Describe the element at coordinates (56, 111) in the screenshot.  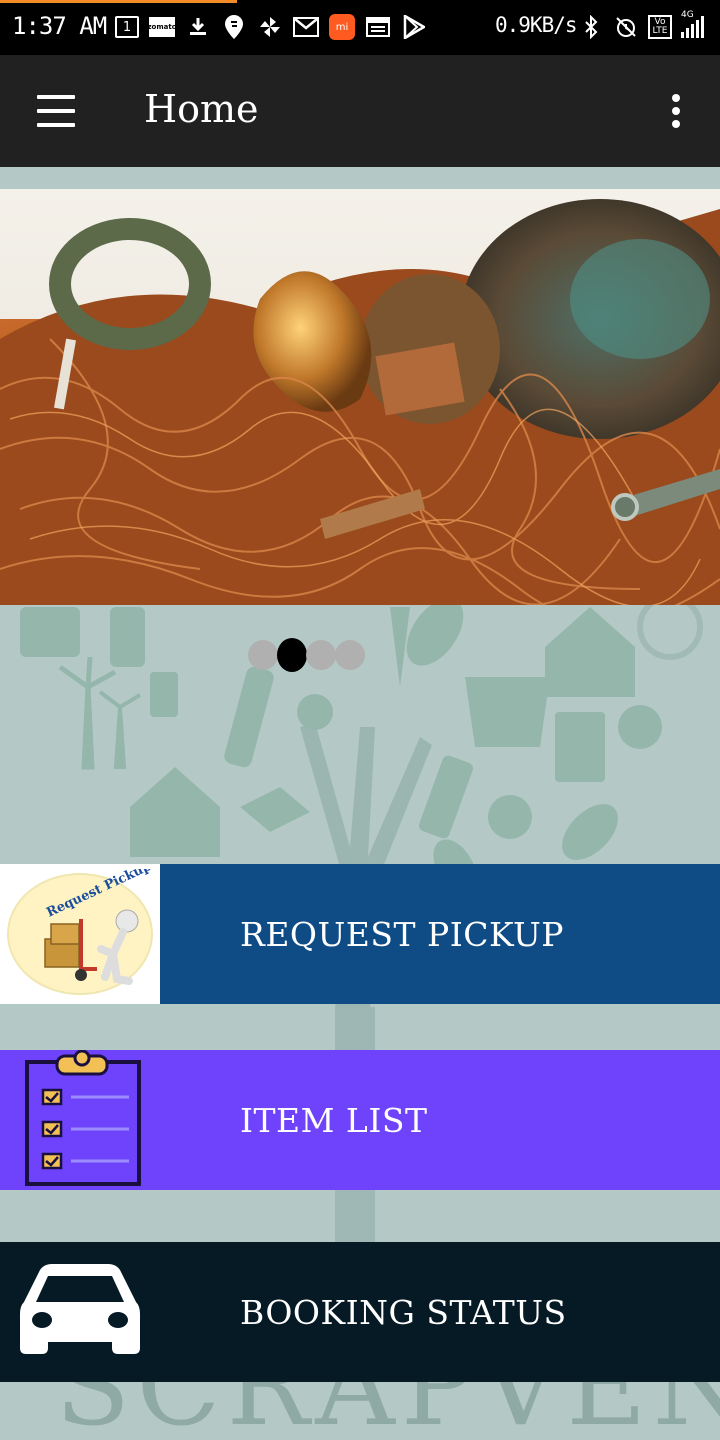
I see `menu-icon` at that location.